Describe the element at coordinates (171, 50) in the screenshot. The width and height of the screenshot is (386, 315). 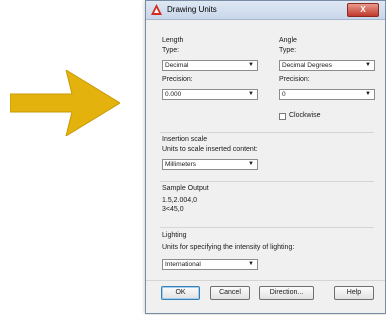
I see `length-type-label: Type:` at that location.